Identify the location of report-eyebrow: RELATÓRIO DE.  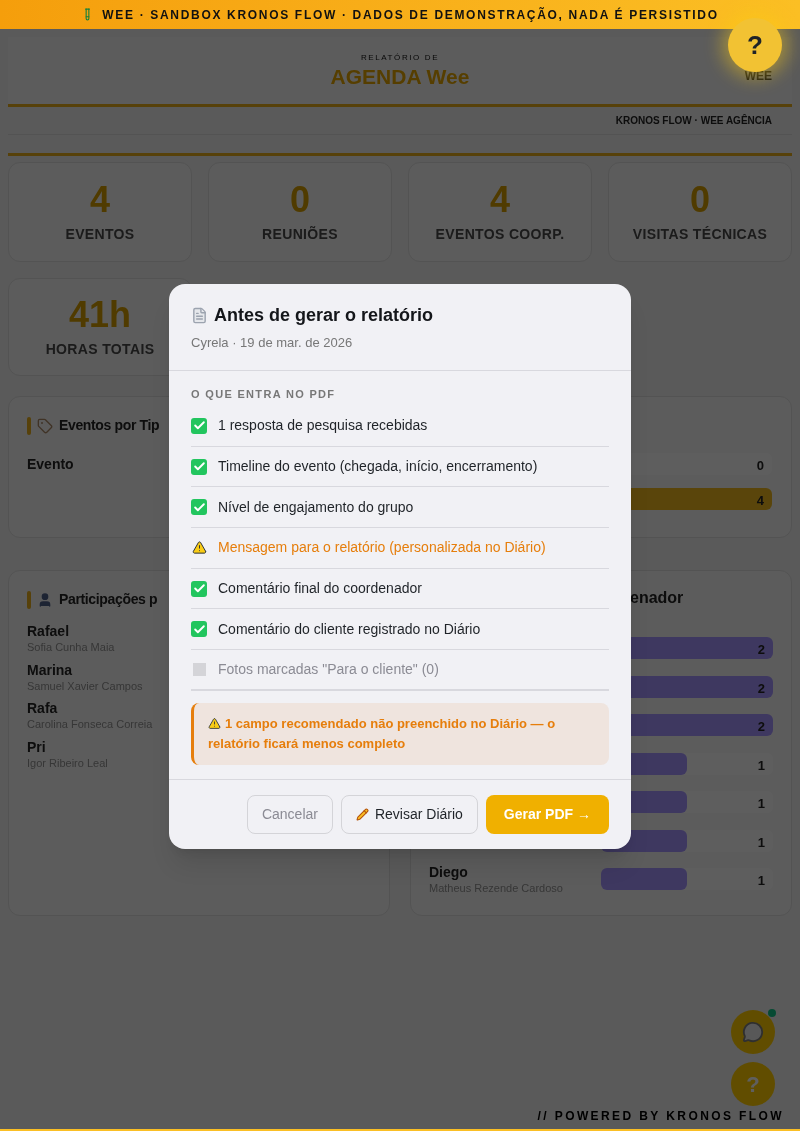
(400, 57).